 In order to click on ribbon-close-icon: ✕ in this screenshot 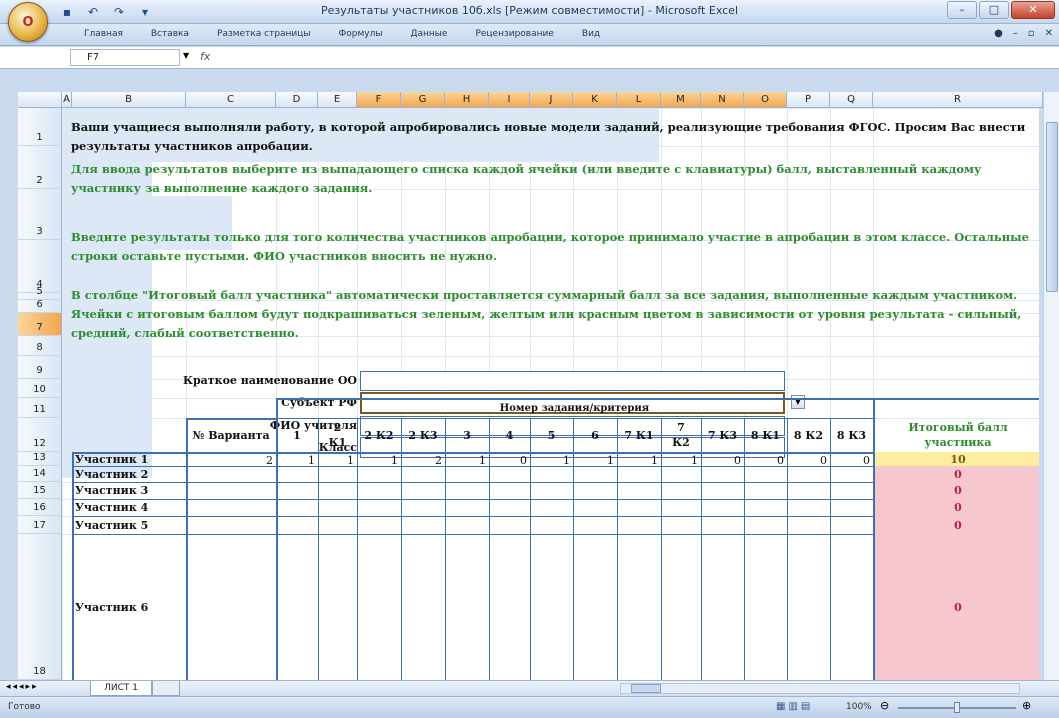, I will do `click(1049, 33)`.